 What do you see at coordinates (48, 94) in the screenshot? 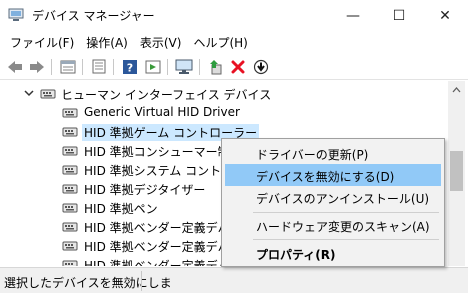
I see `hid-category-icon` at bounding box center [48, 94].